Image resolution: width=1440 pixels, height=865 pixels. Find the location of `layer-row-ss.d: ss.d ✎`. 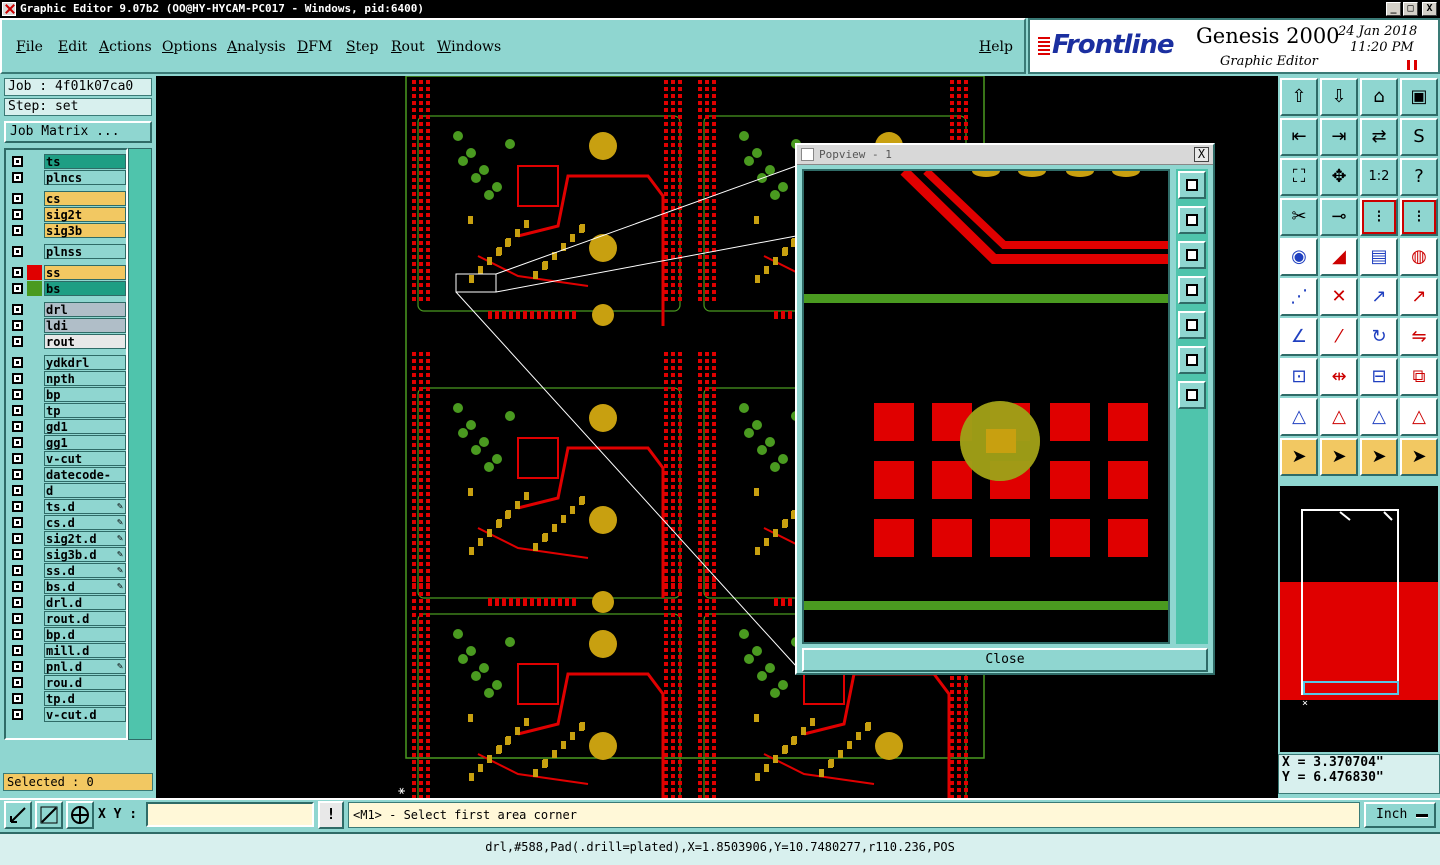

layer-row-ss.d: ss.d ✎ is located at coordinates (67, 570).